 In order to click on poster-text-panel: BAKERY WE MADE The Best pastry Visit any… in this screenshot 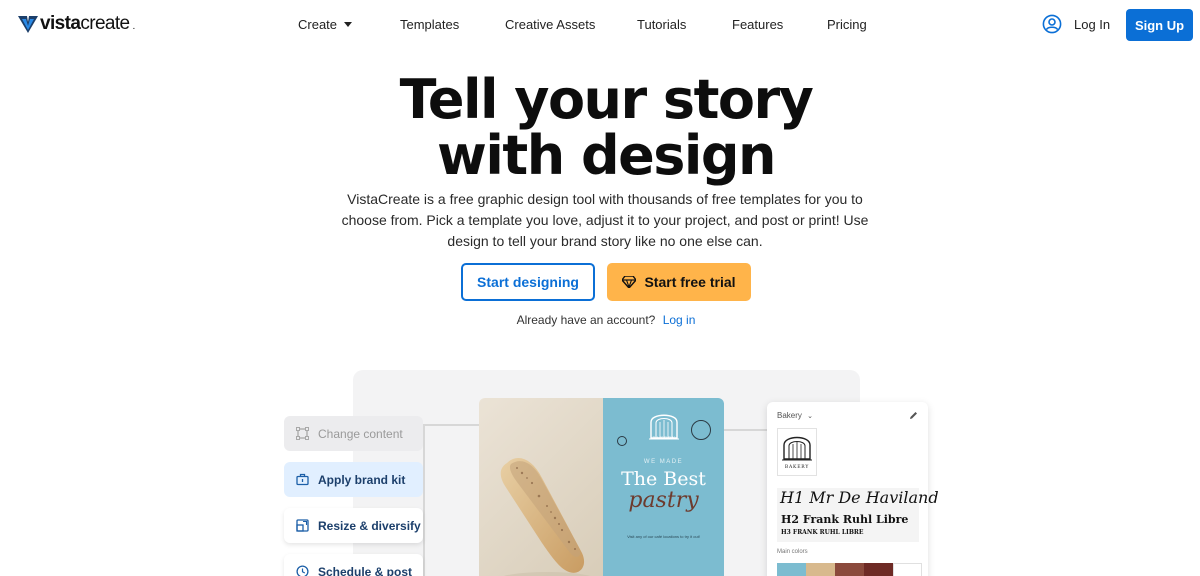, I will do `click(663, 487)`.